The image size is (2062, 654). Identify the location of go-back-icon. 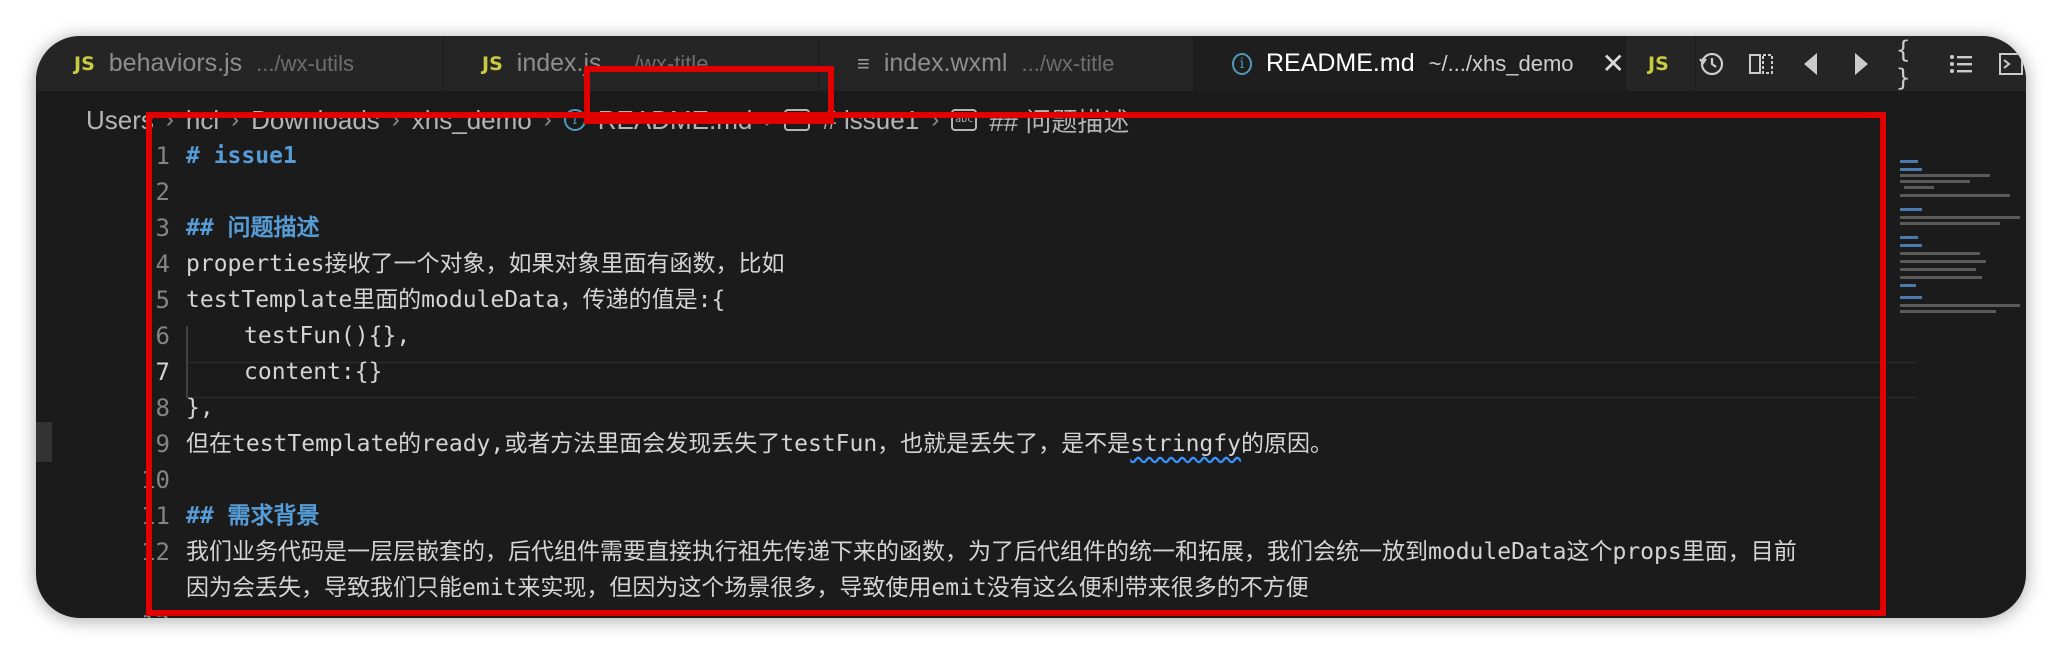
(1811, 64).